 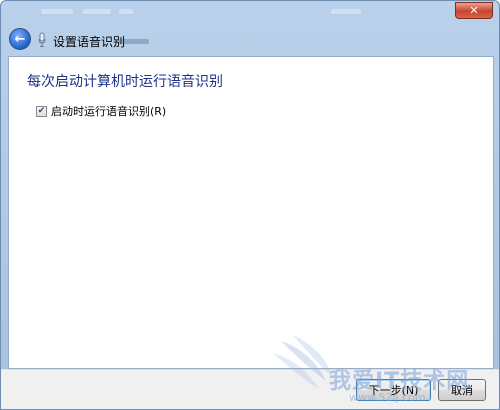 What do you see at coordinates (89, 42) in the screenshot?
I see `wizard-title: 设置语音识别` at bounding box center [89, 42].